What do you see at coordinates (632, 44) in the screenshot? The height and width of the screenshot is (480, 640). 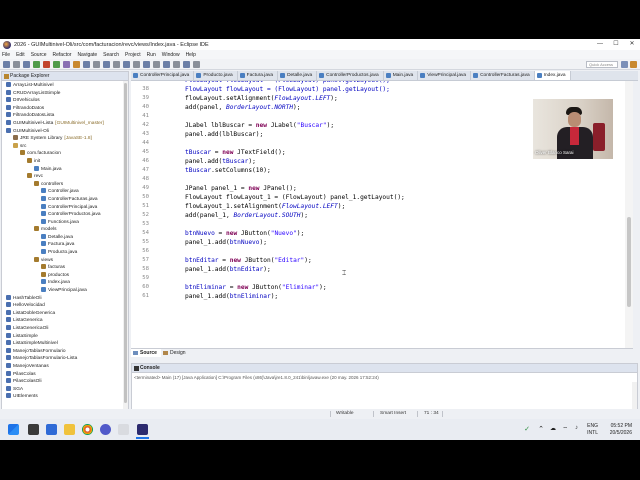 I see `close-button: ✕` at bounding box center [632, 44].